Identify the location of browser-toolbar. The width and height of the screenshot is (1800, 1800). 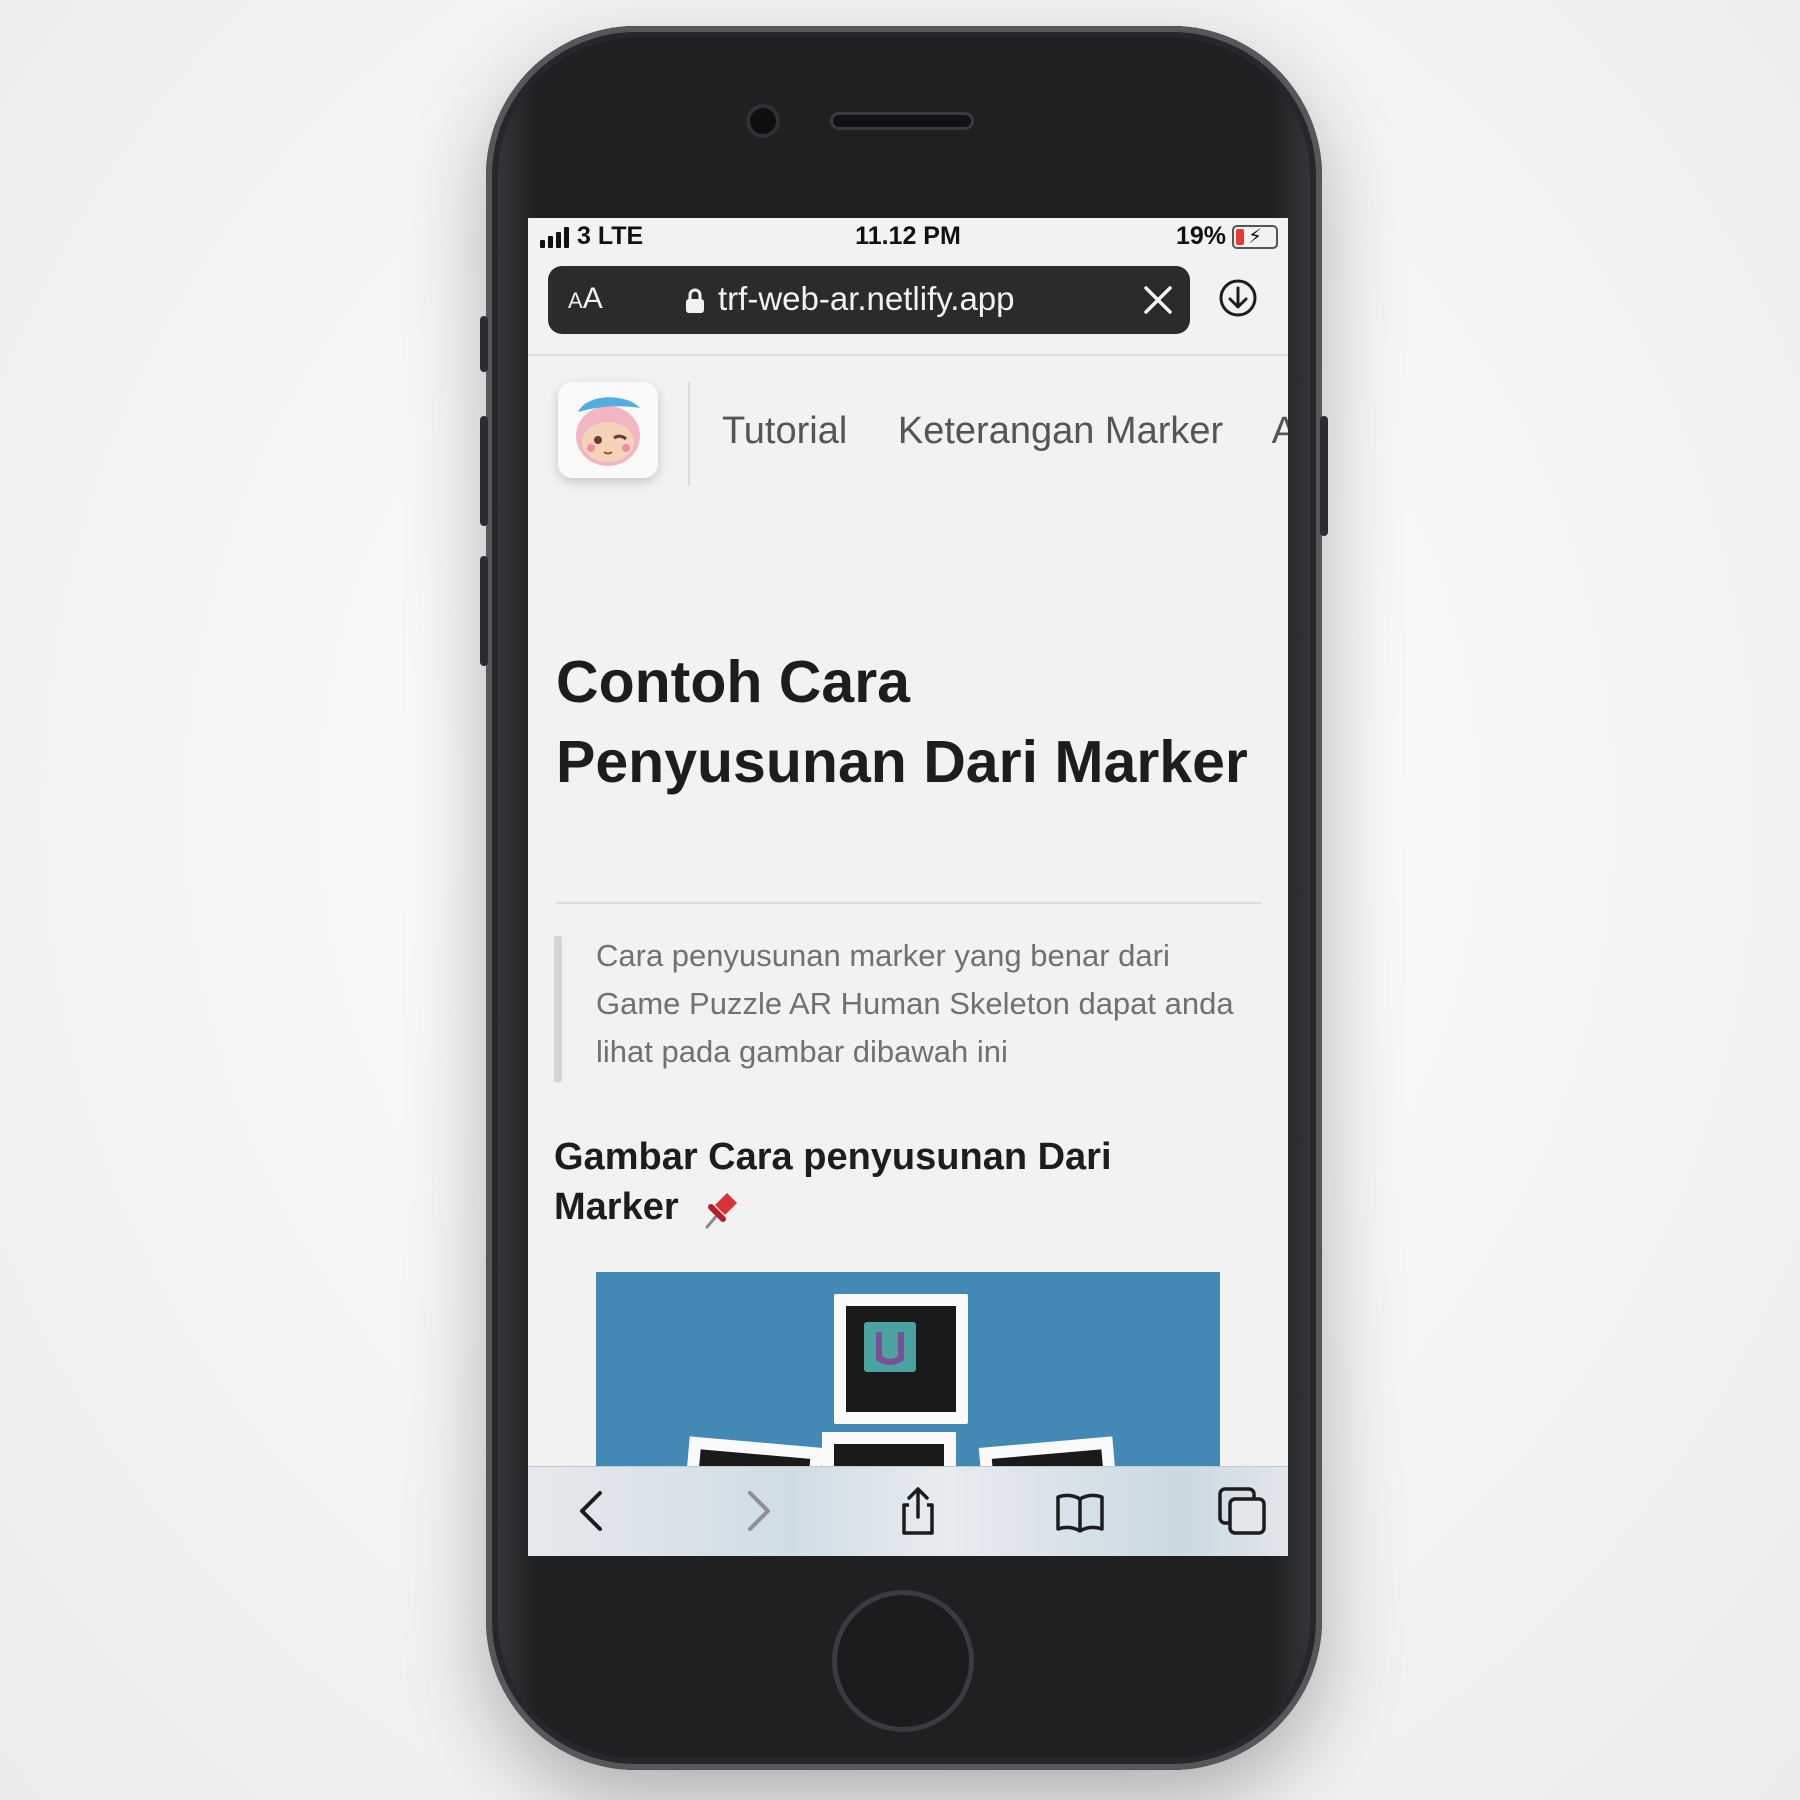
(908, 1511).